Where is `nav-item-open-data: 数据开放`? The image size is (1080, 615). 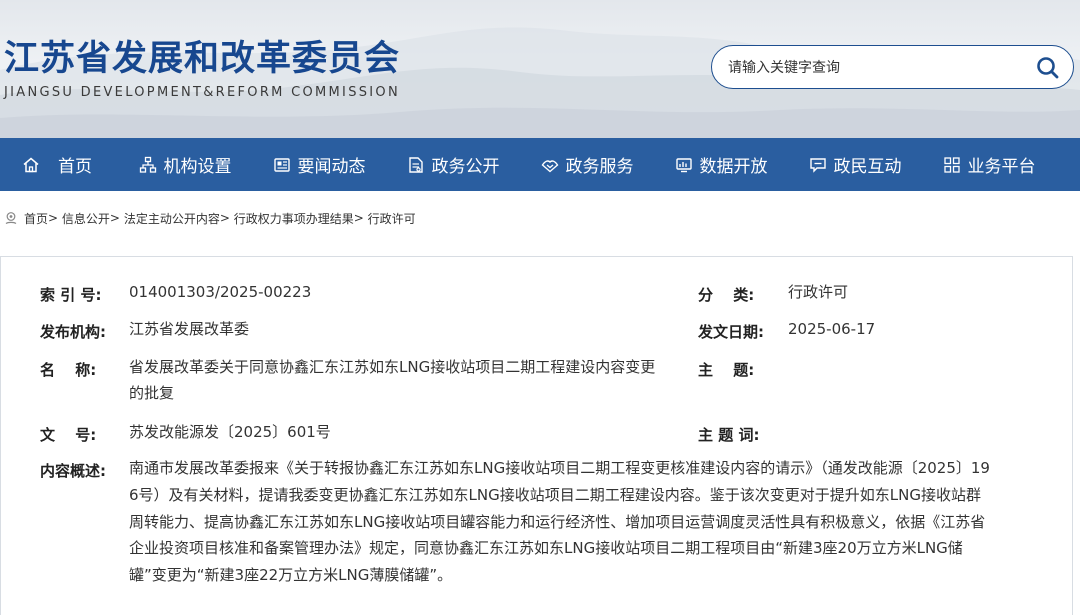
nav-item-open-data: 数据开放 is located at coordinates (721, 164).